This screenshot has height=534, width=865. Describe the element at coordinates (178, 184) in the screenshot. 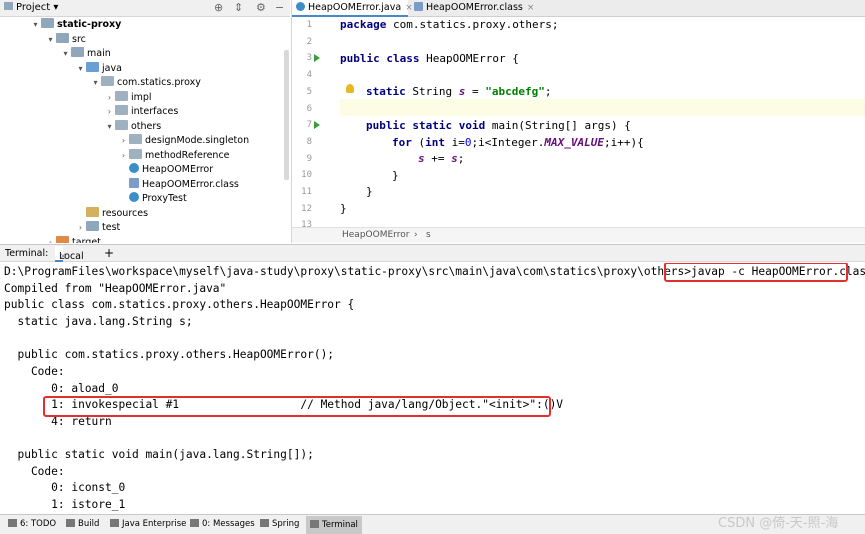

I see `tree-item: HeapOOMError.class` at that location.